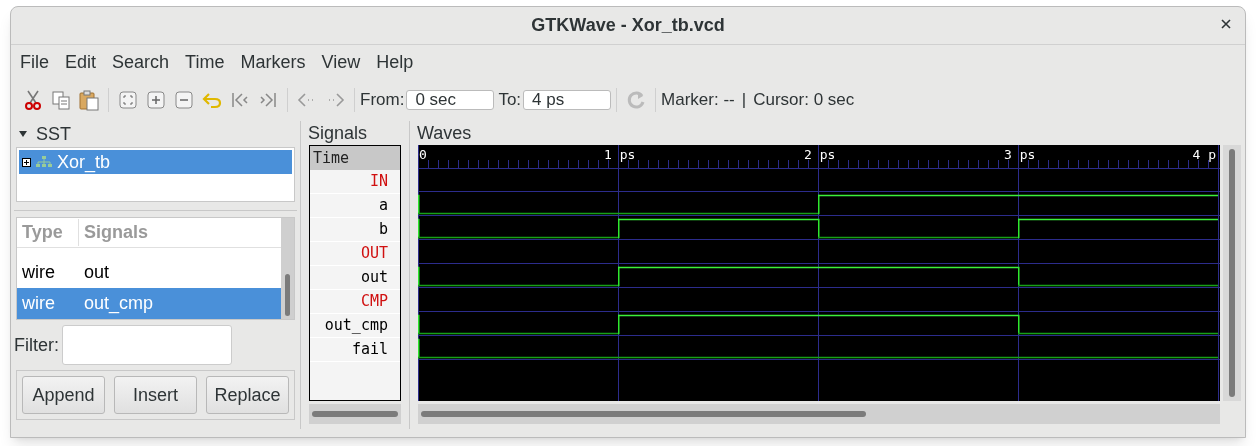 This screenshot has width=1256, height=446. Describe the element at coordinates (53, 134) in the screenshot. I see `sst-title: SST` at that location.